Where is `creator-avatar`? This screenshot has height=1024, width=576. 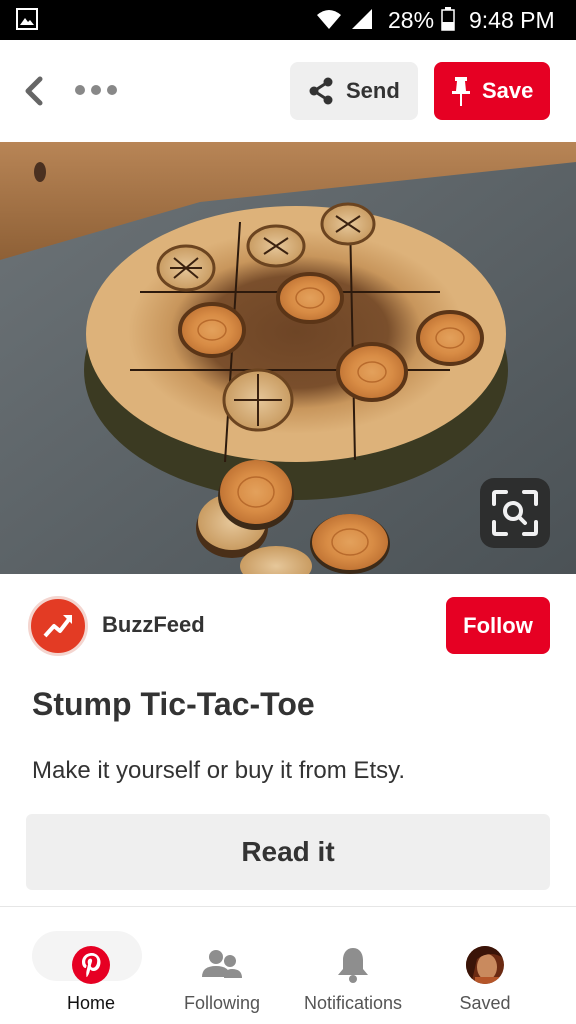
creator-avatar is located at coordinates (58, 626).